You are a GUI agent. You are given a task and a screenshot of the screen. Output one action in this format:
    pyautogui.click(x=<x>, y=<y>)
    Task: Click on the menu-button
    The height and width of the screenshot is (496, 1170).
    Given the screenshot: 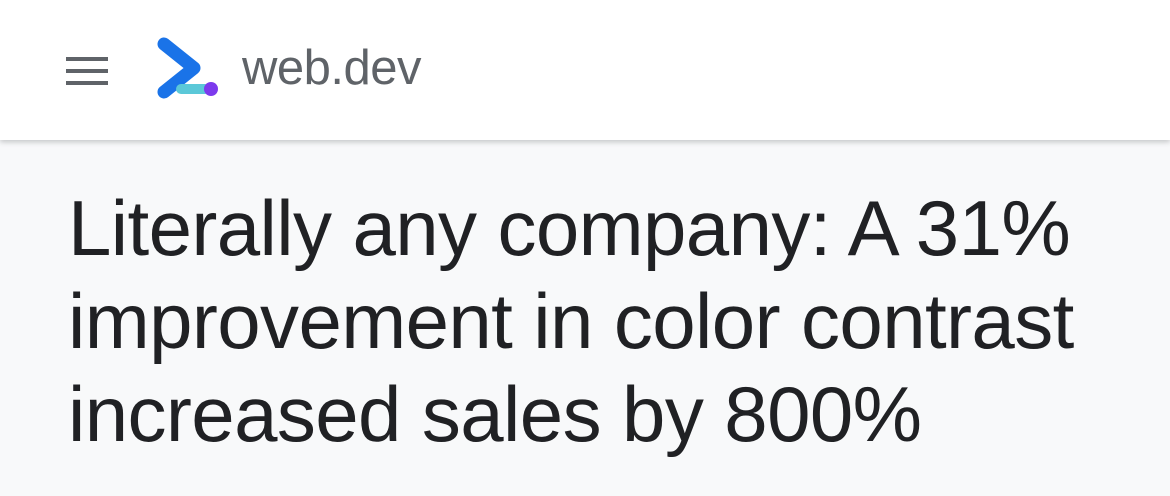 What is the action you would take?
    pyautogui.click(x=87, y=71)
    